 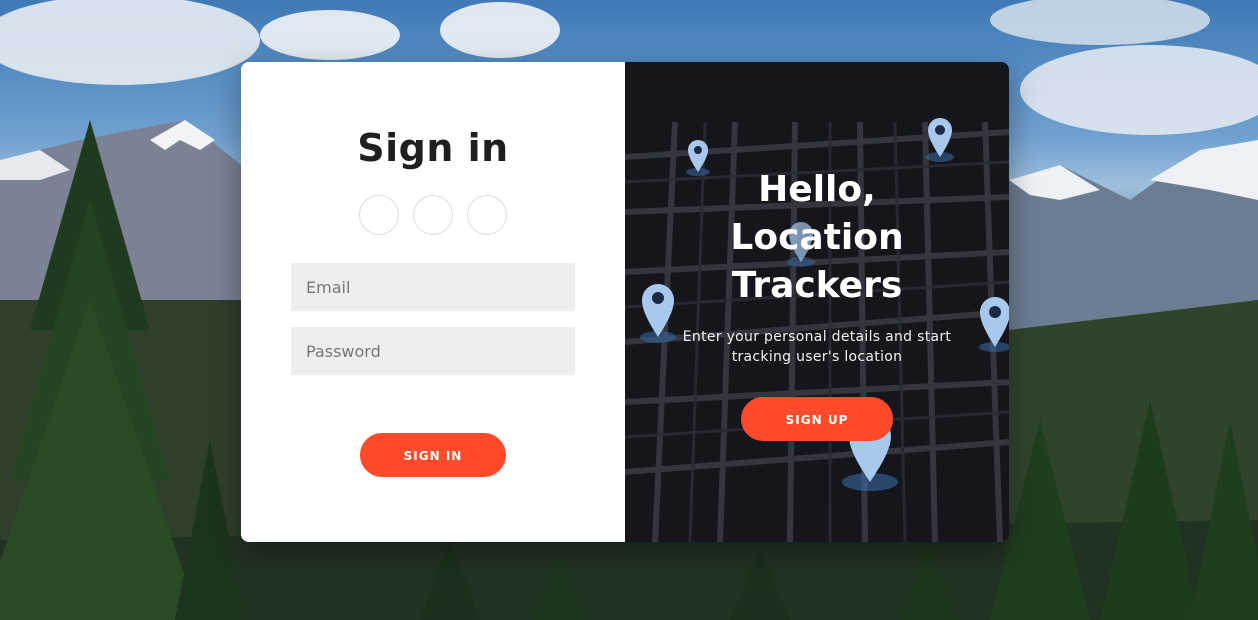 I want to click on overlay-title-line-1: Hello,, so click(x=817, y=189).